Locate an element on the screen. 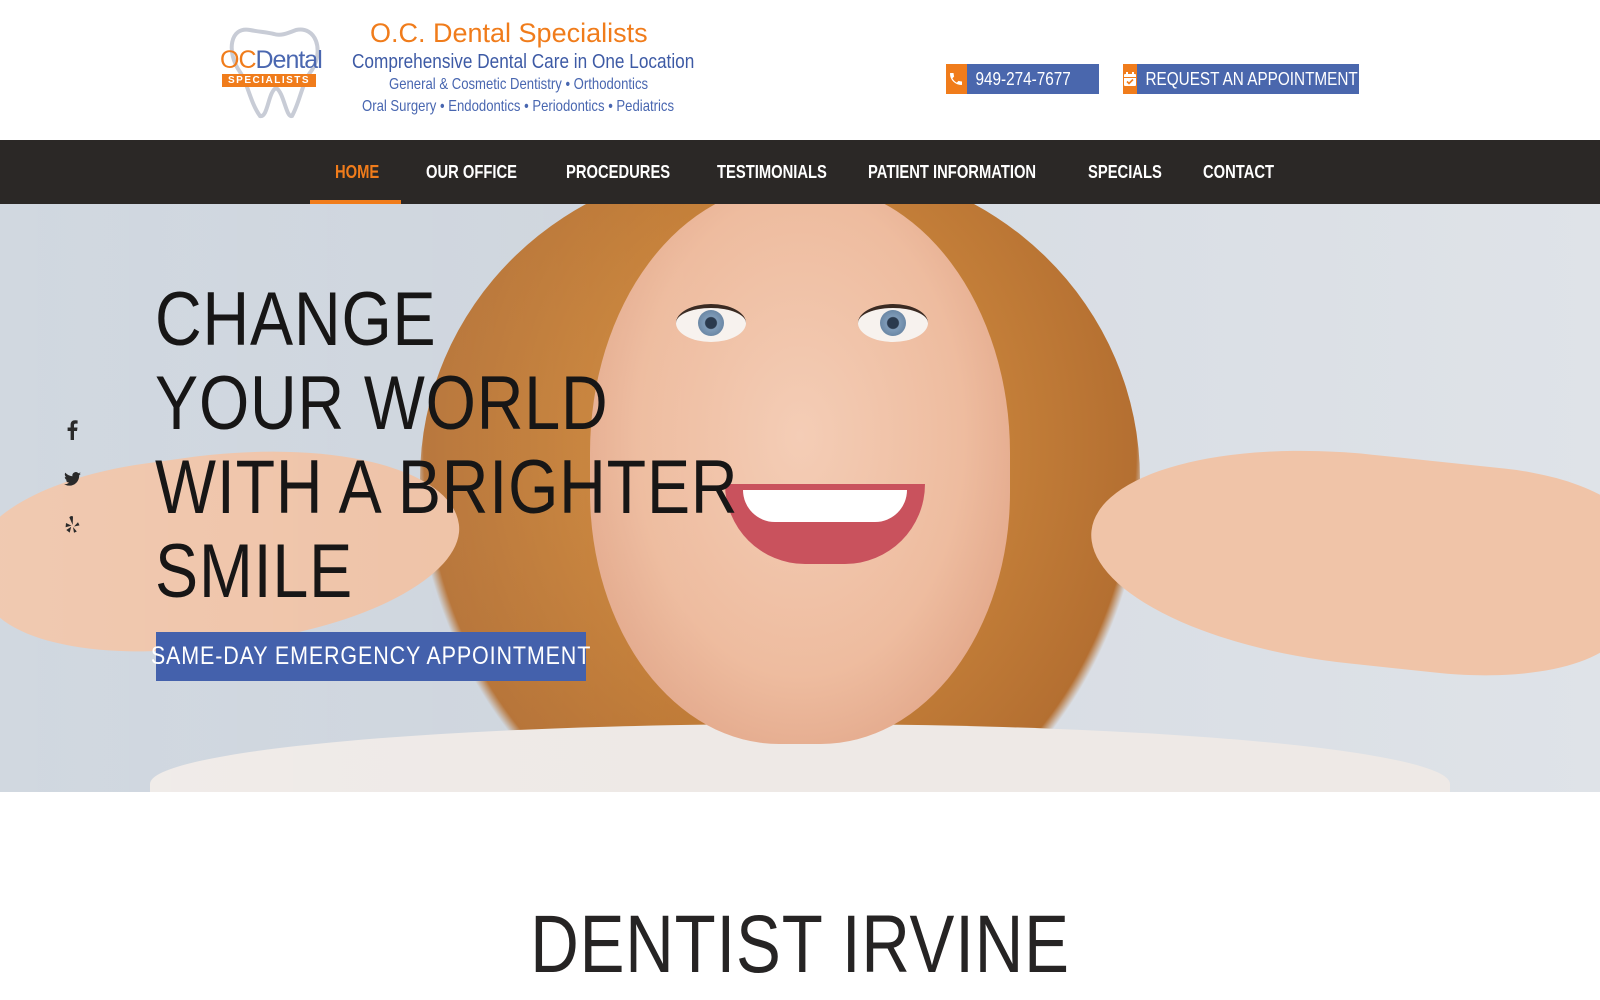 The width and height of the screenshot is (1600, 1000). section-title: DENTIST IRVINE is located at coordinates (800, 945).